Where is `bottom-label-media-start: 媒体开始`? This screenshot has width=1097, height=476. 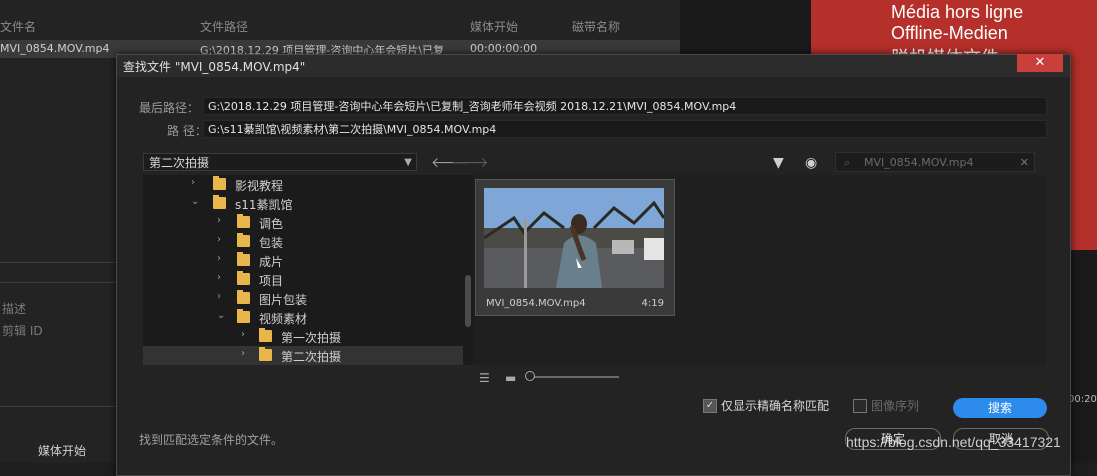 bottom-label-media-start: 媒体开始 is located at coordinates (62, 451).